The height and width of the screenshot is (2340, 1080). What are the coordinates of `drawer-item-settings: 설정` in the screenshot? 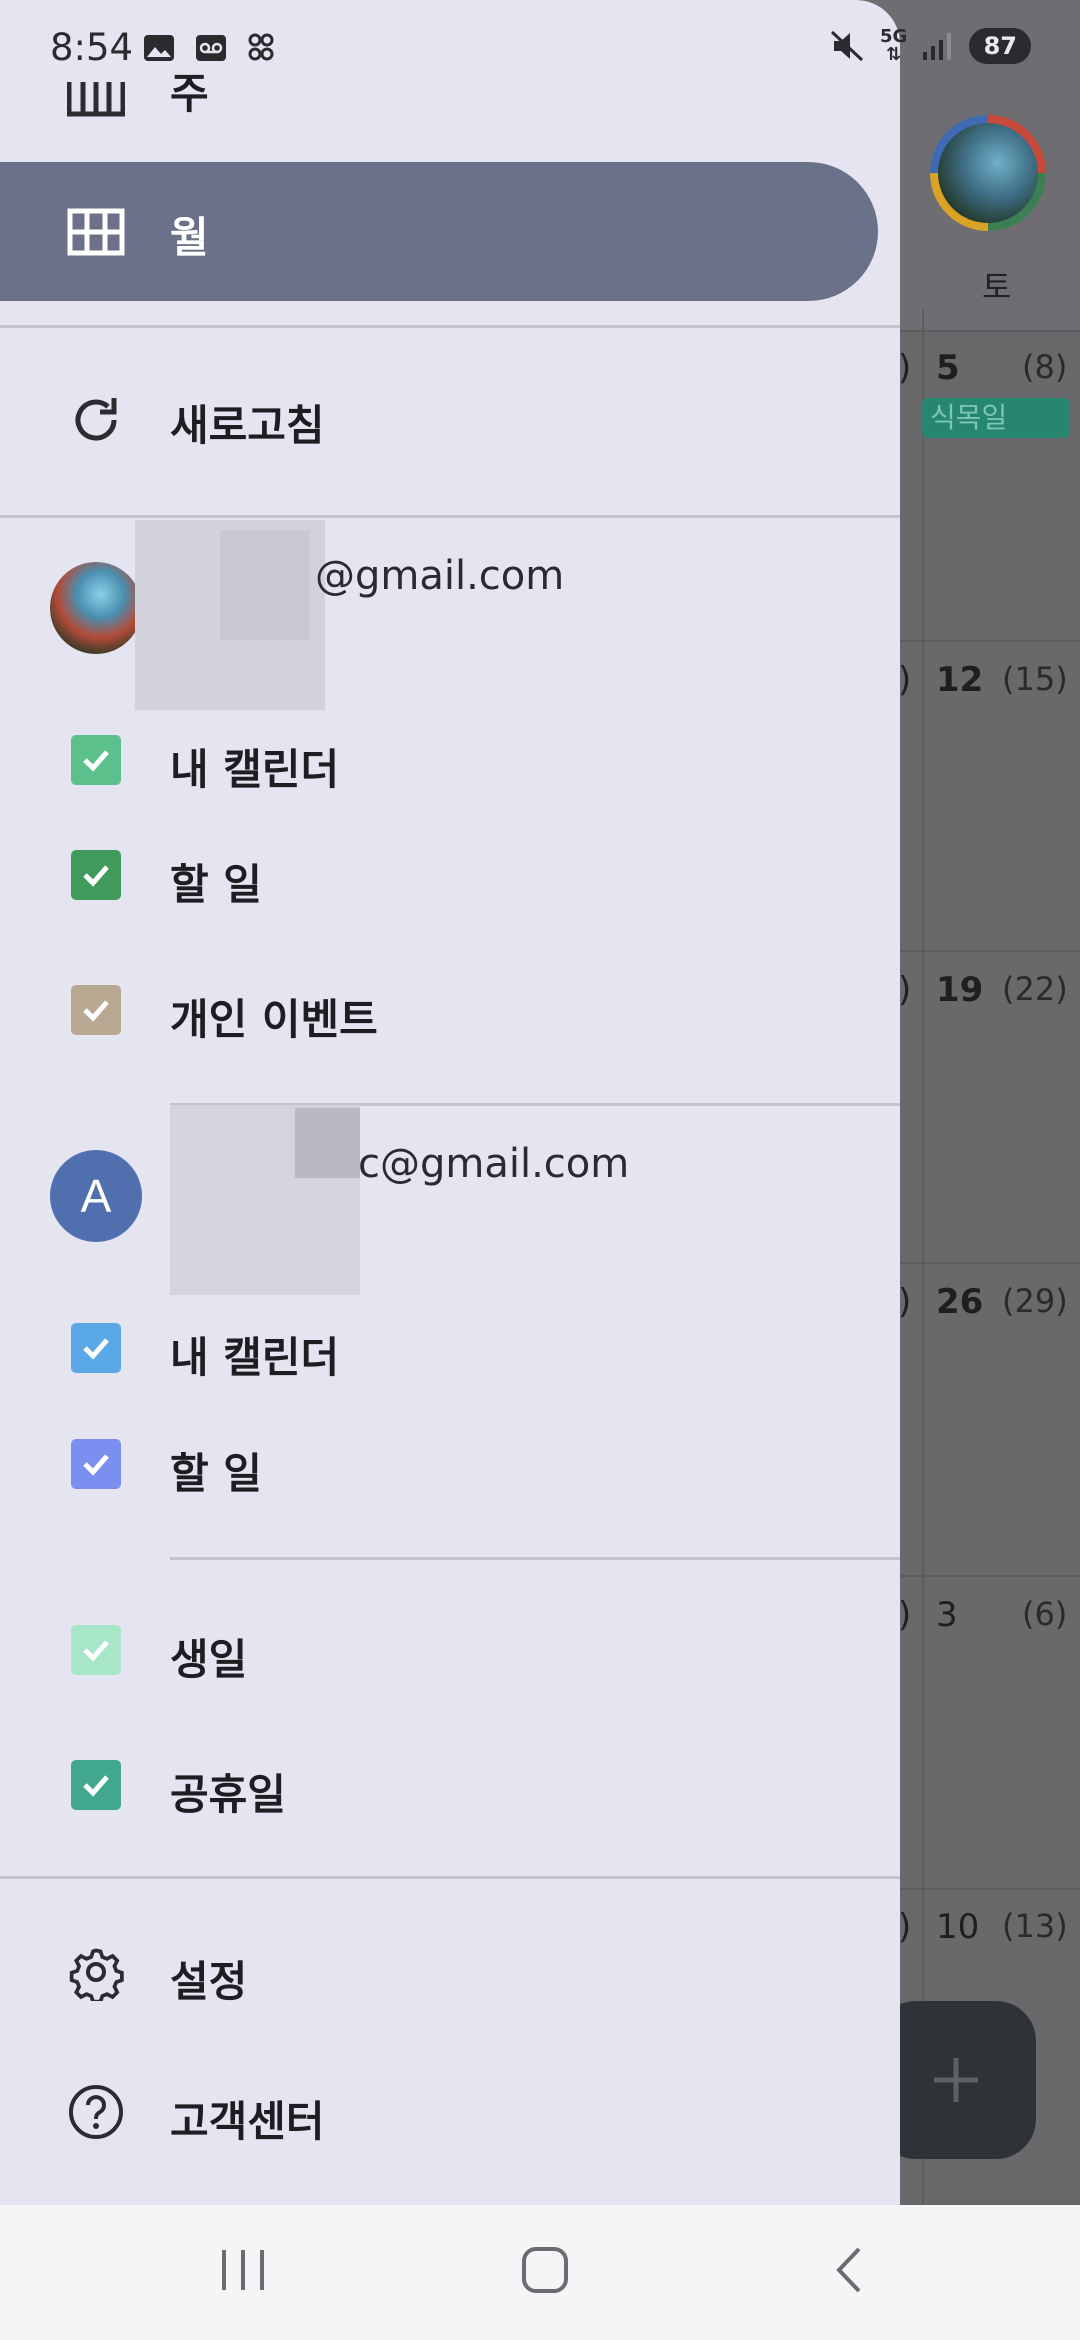 It's located at (450, 1972).